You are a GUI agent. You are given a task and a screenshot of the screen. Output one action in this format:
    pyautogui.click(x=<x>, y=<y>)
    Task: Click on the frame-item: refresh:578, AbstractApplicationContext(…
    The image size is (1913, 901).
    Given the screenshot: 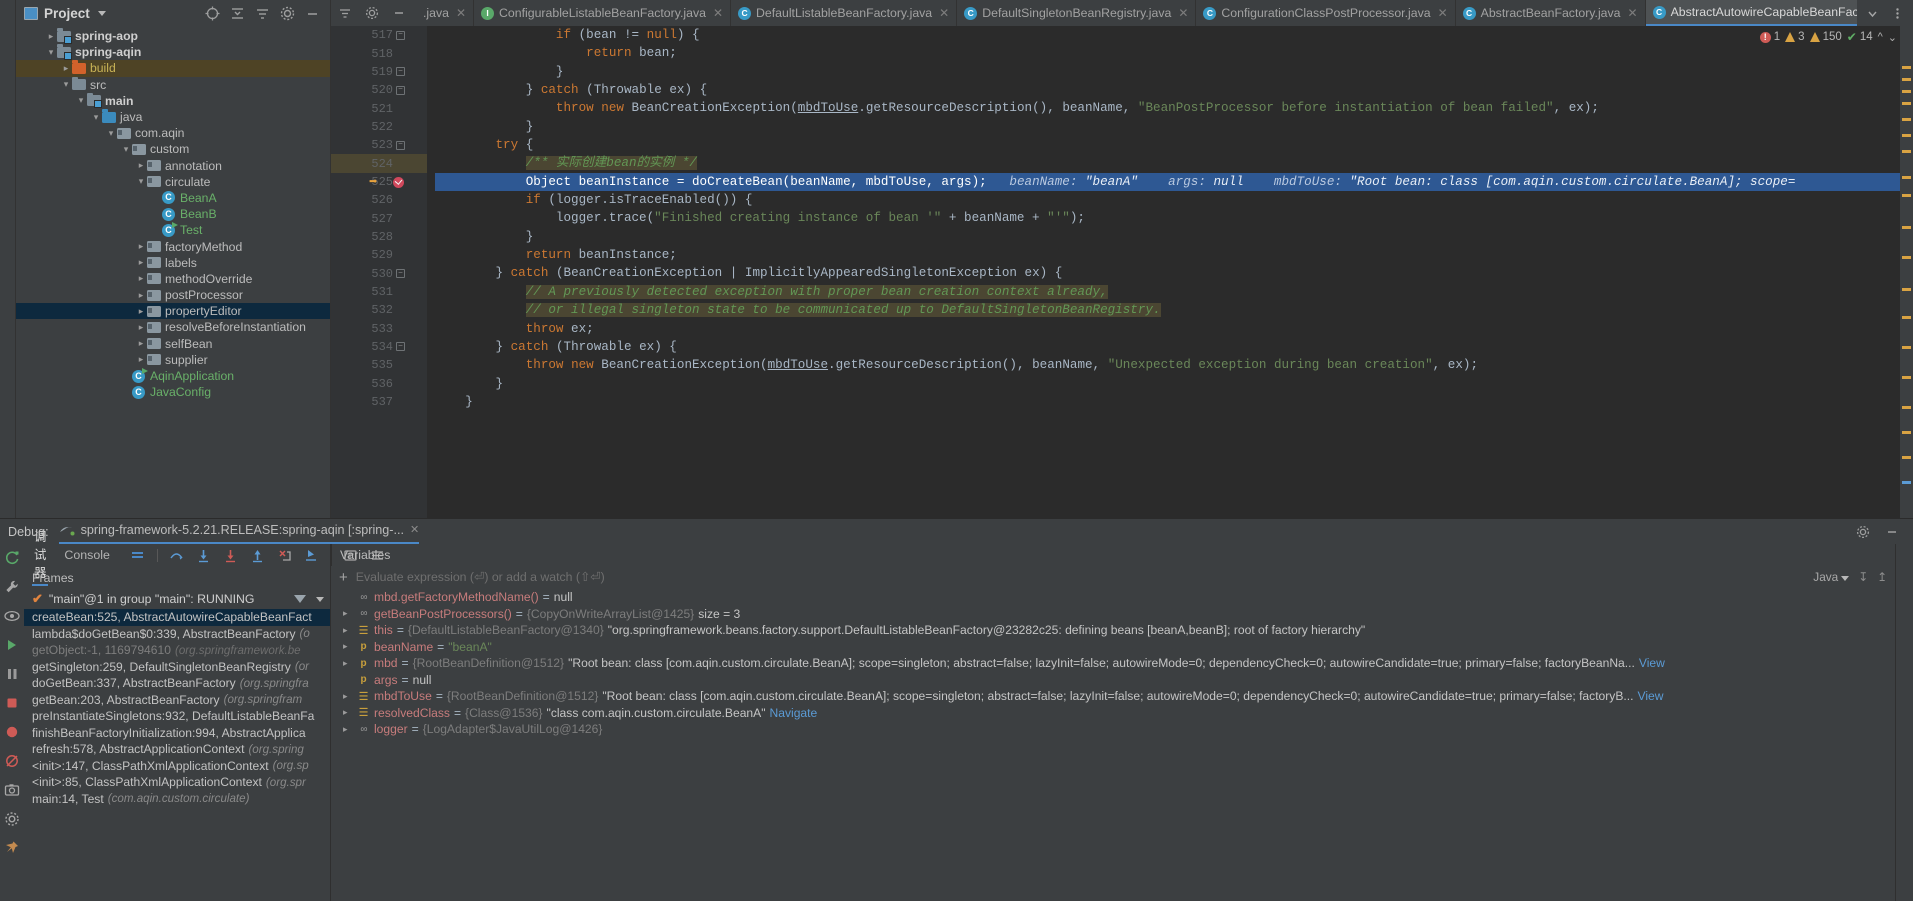 What is the action you would take?
    pyautogui.click(x=177, y=749)
    